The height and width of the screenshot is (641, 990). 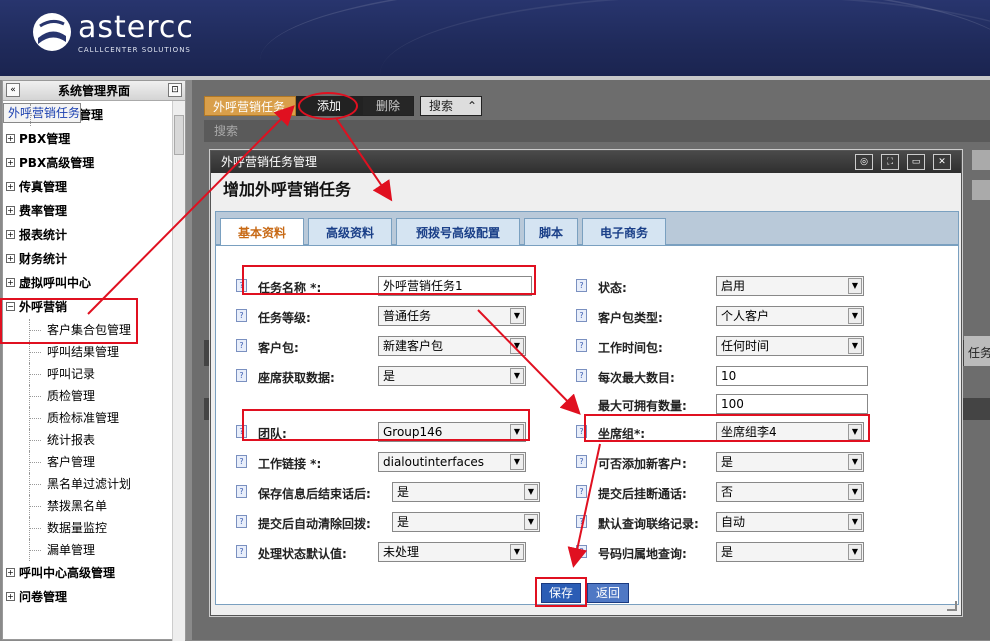 What do you see at coordinates (458, 233) in the screenshot?
I see `tab-predial-config: 预拨号高级配置` at bounding box center [458, 233].